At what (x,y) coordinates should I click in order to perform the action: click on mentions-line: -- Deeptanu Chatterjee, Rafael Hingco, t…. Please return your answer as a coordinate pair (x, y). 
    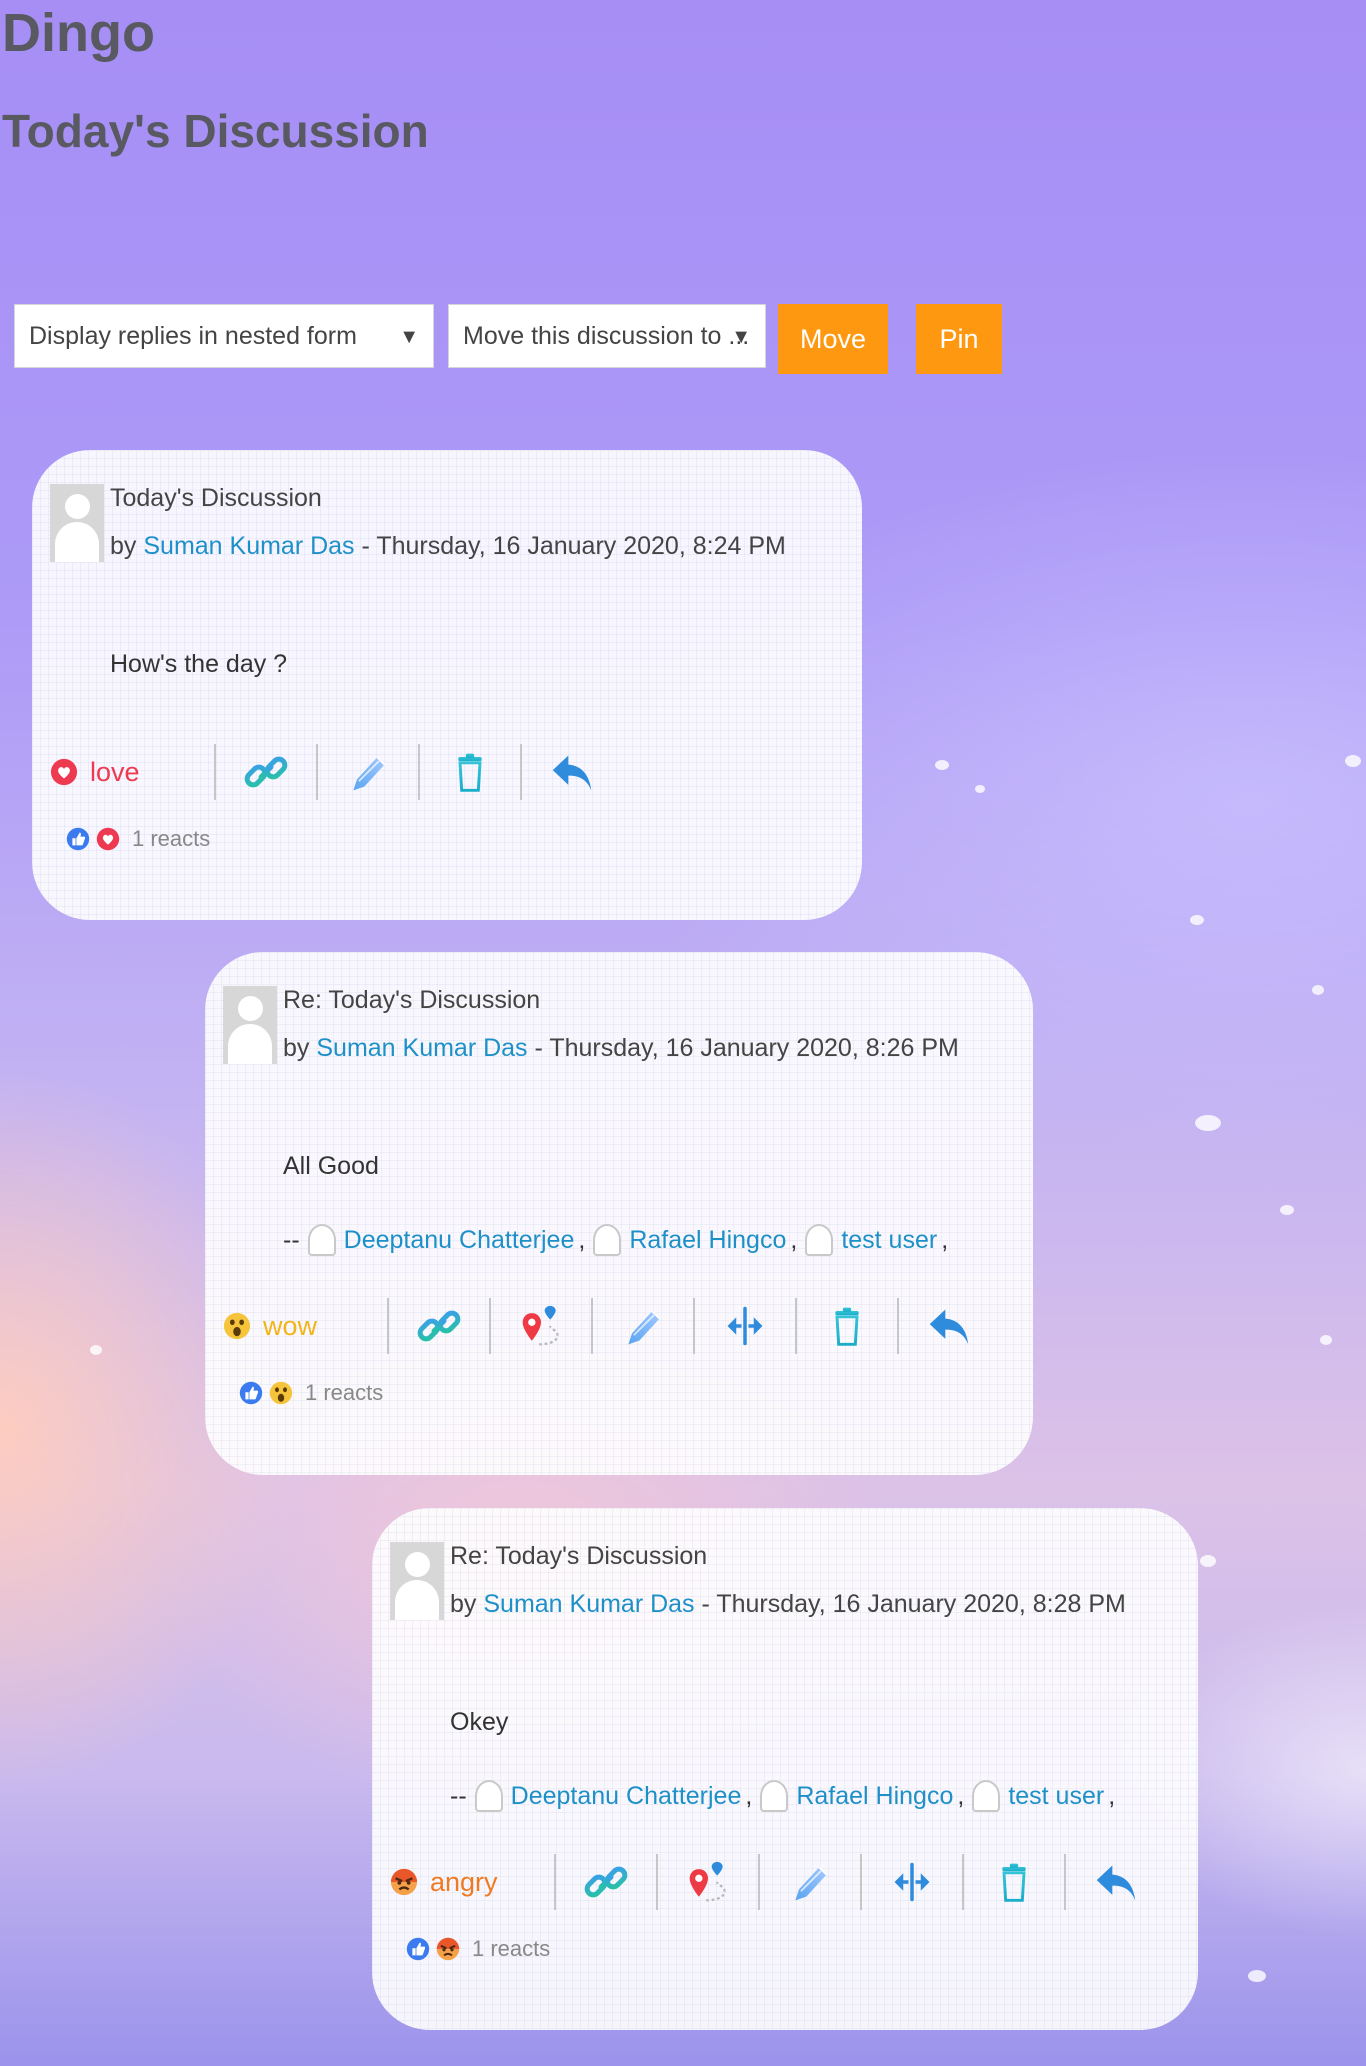
    Looking at the image, I should click on (615, 1240).